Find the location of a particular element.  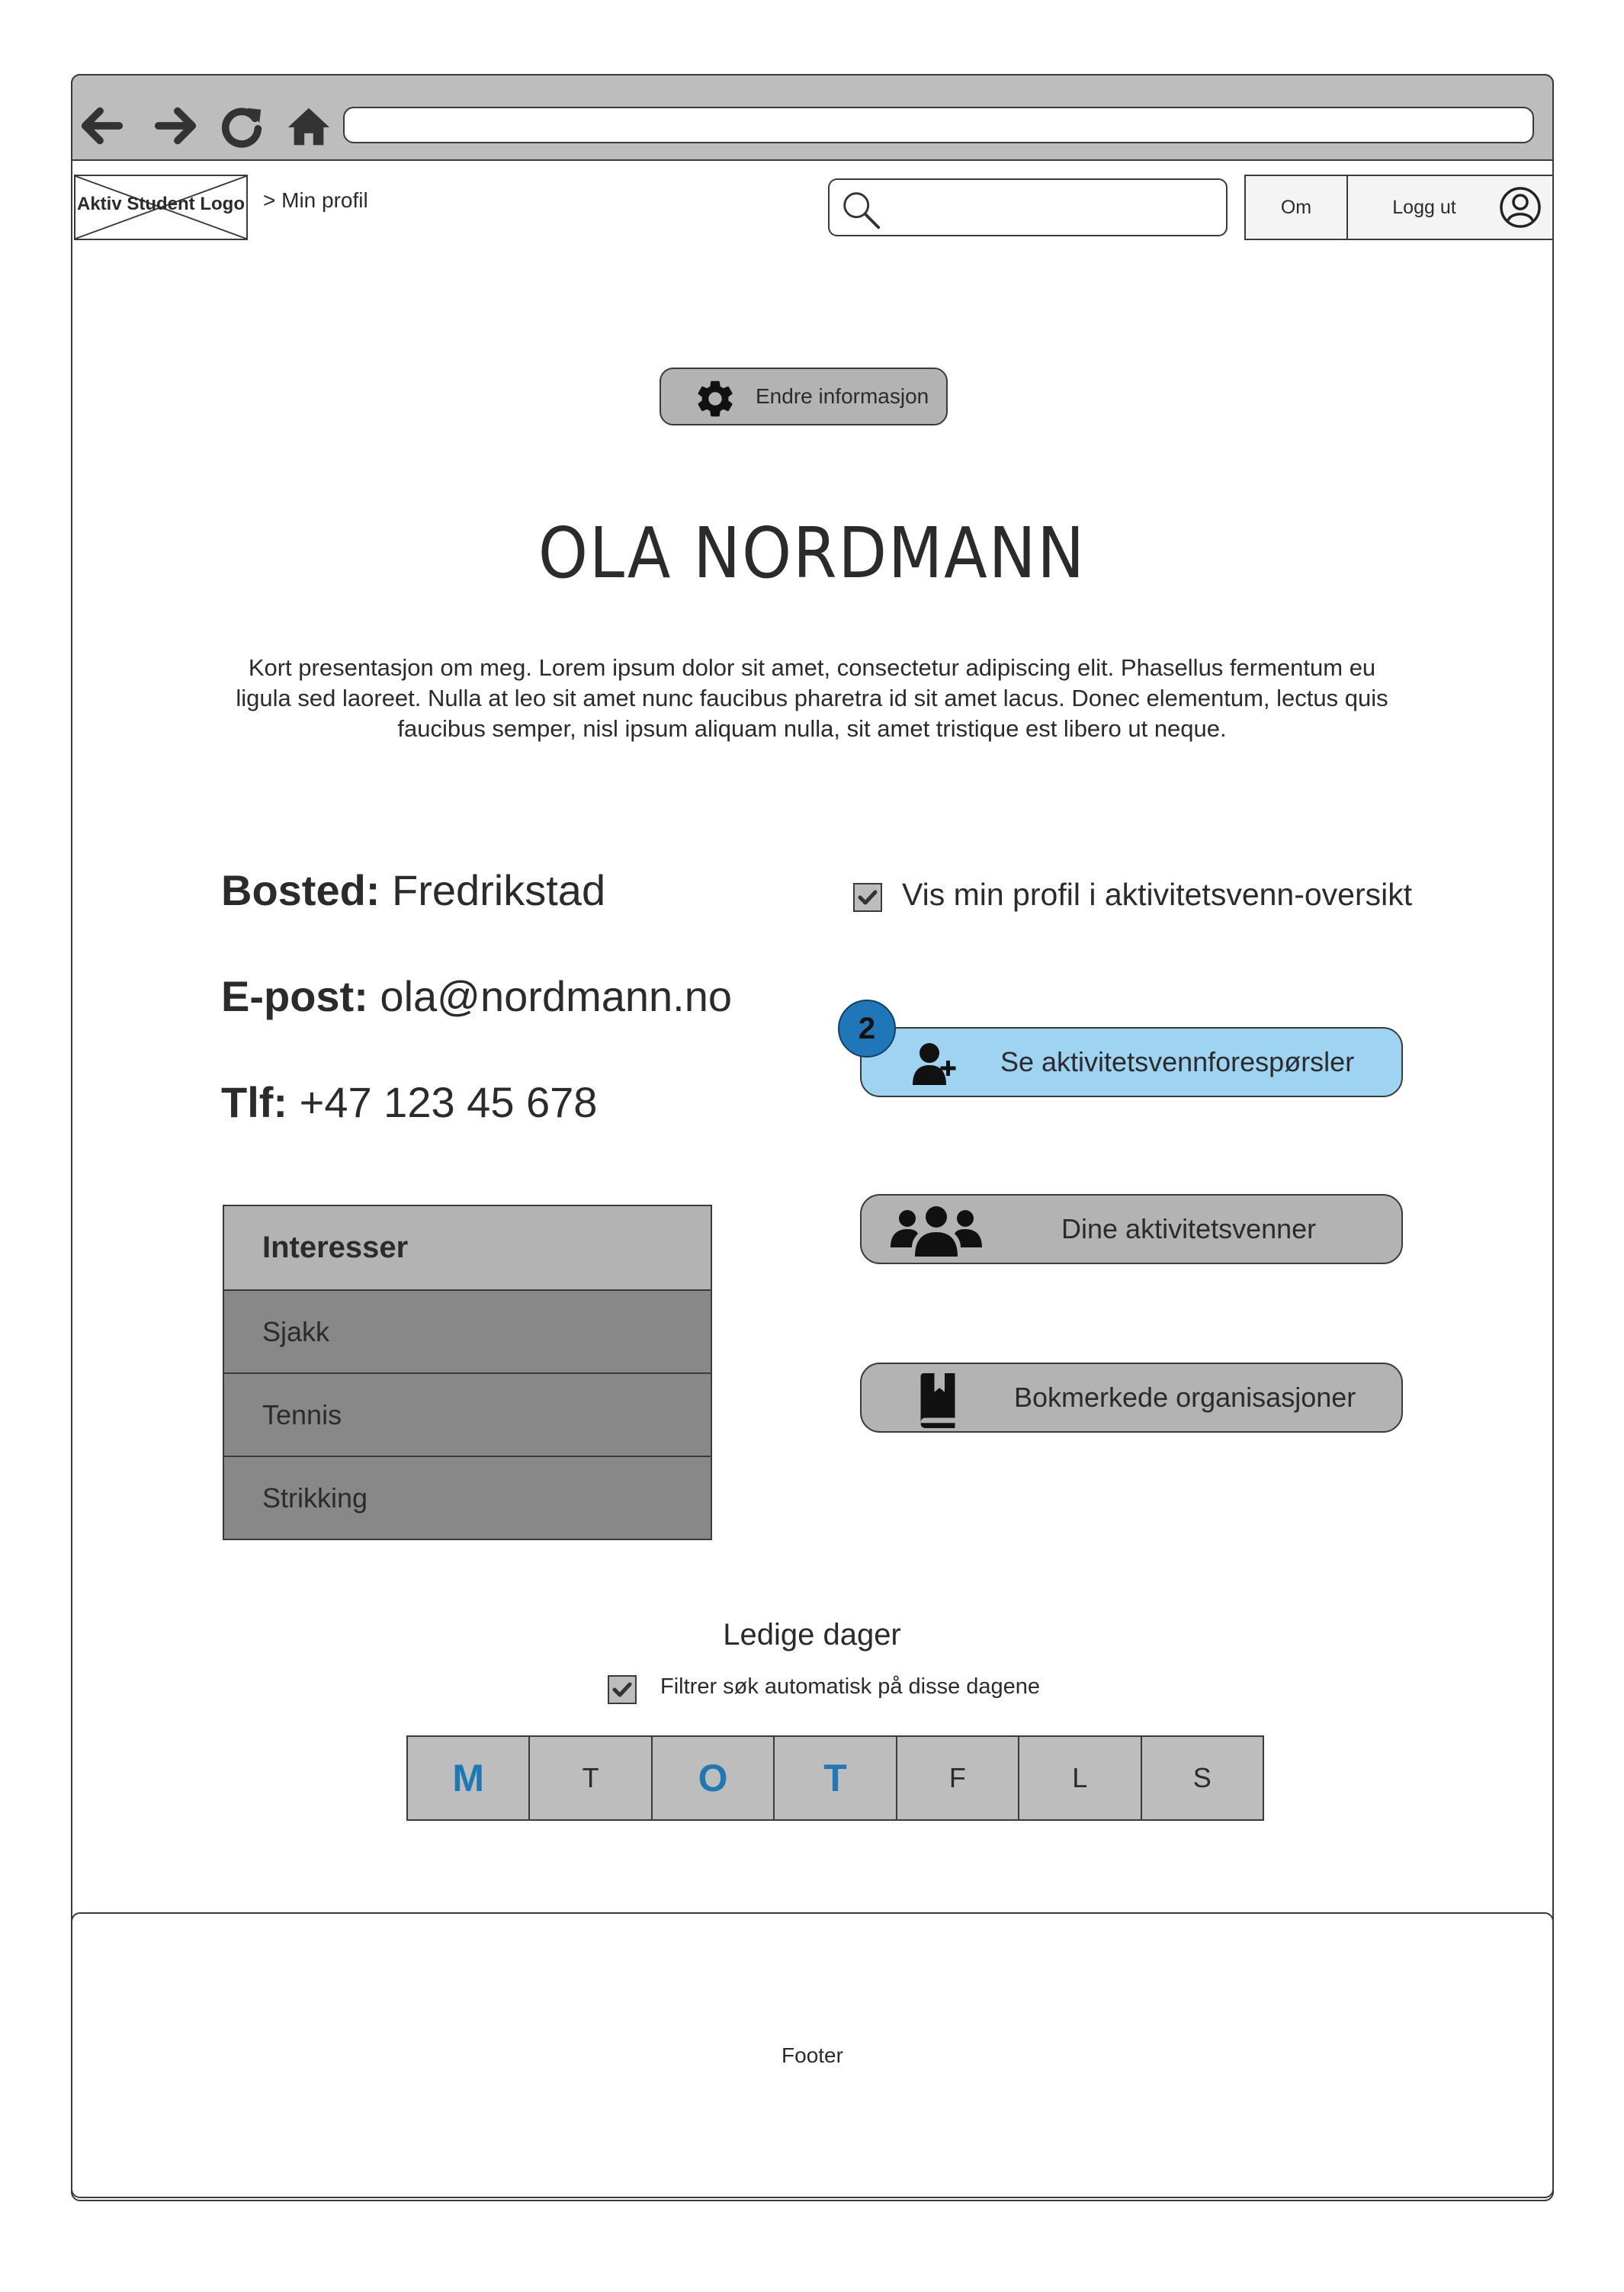

page-footer: Footer is located at coordinates (812, 2055).